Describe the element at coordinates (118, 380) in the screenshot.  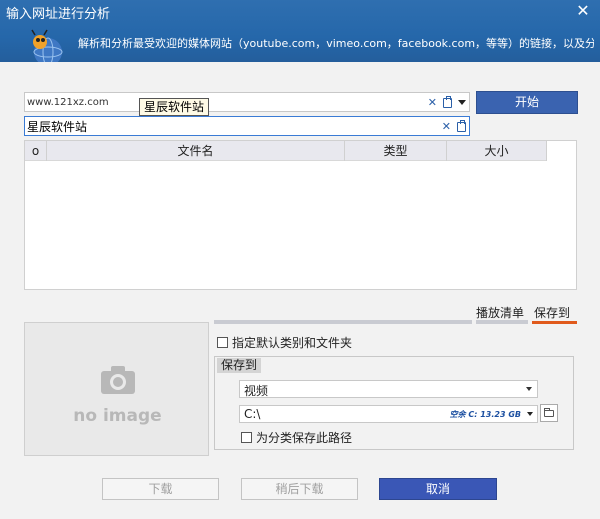
I see `camera-icon` at that location.